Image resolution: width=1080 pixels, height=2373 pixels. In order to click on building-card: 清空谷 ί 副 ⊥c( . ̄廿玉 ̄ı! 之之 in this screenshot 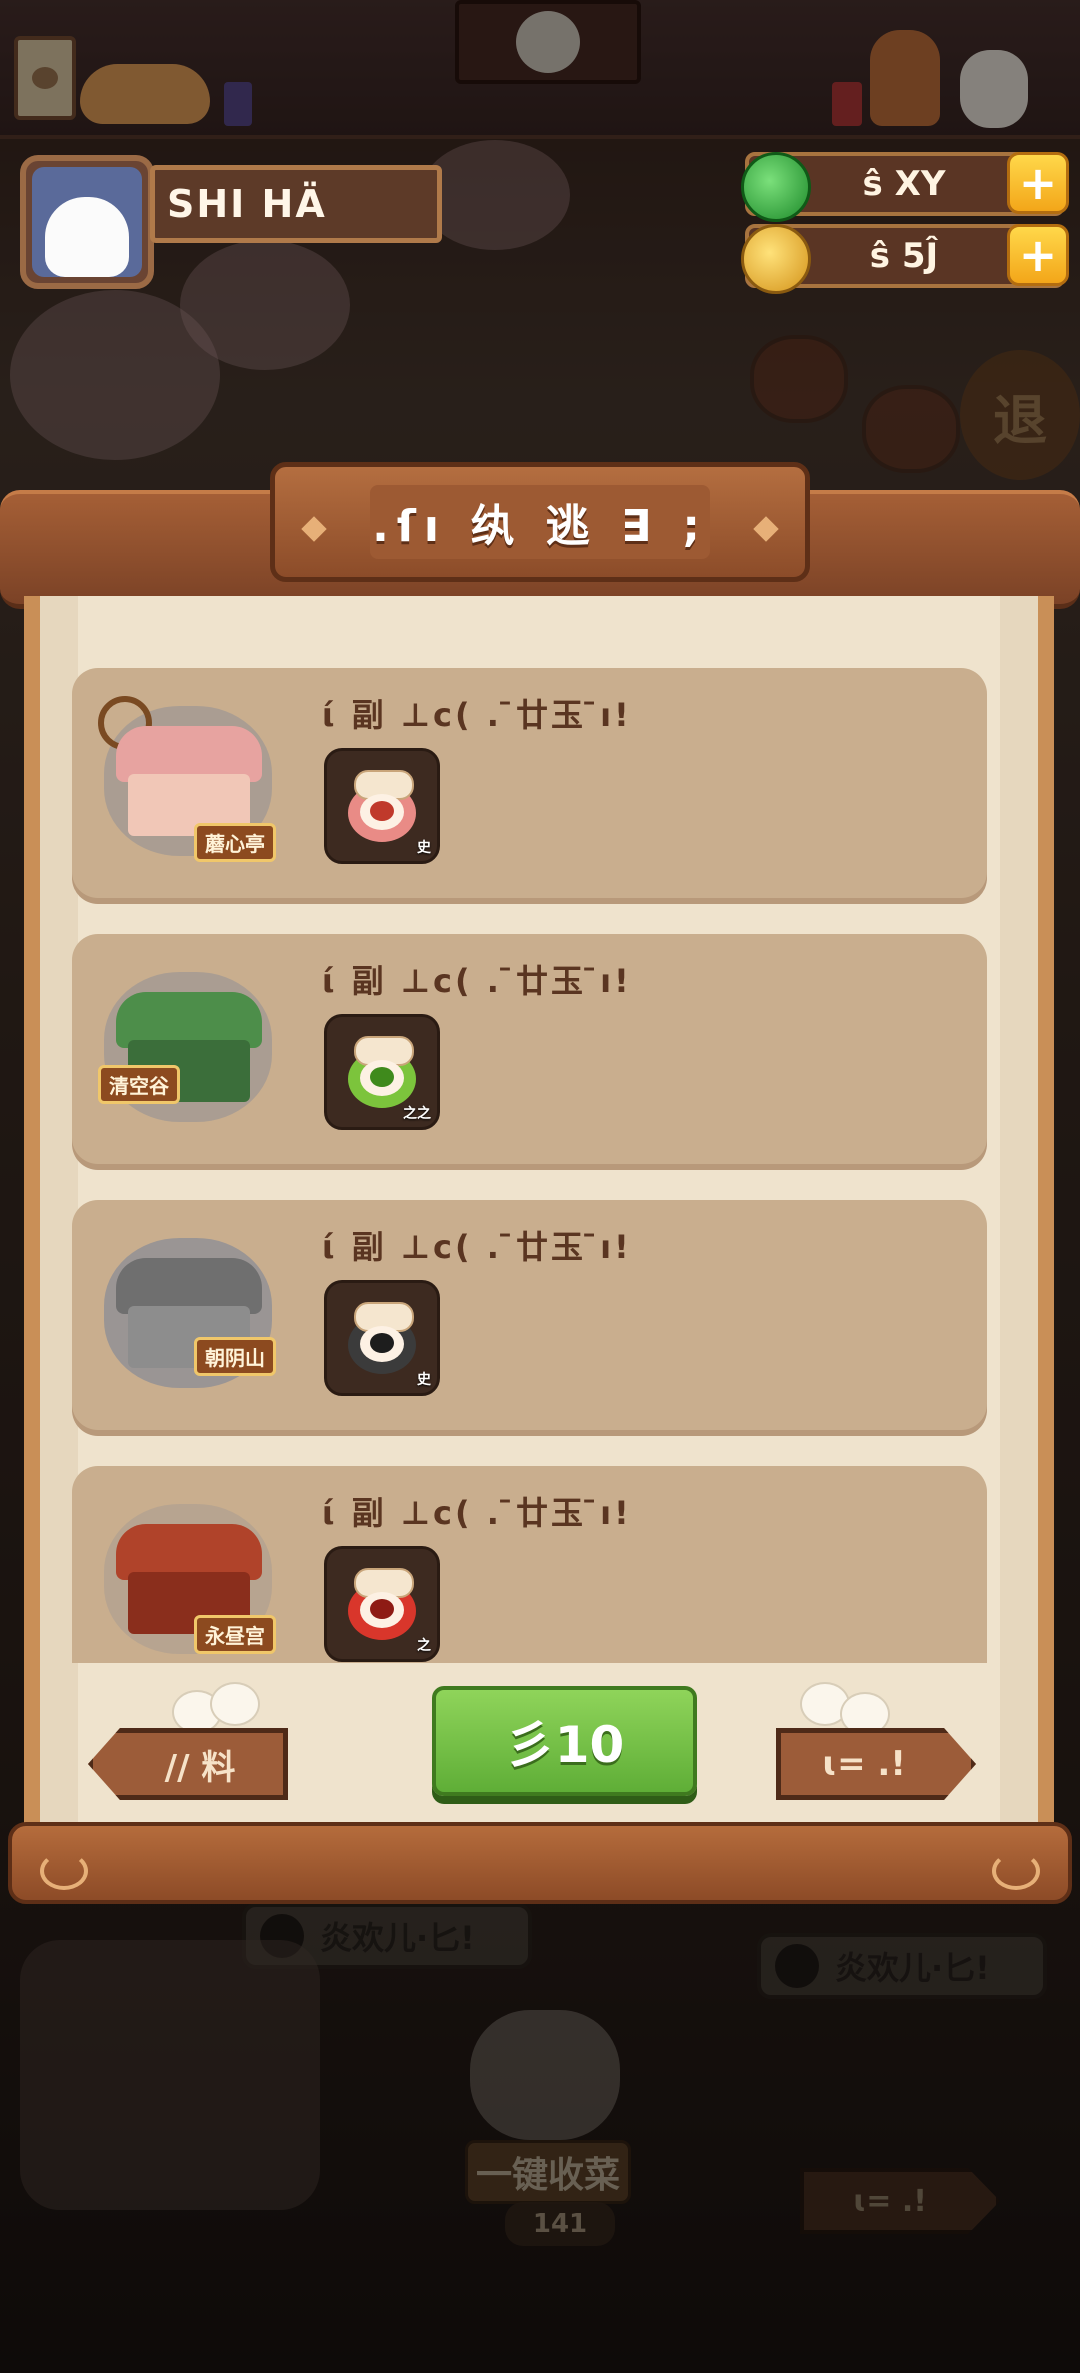, I will do `click(529, 1049)`.